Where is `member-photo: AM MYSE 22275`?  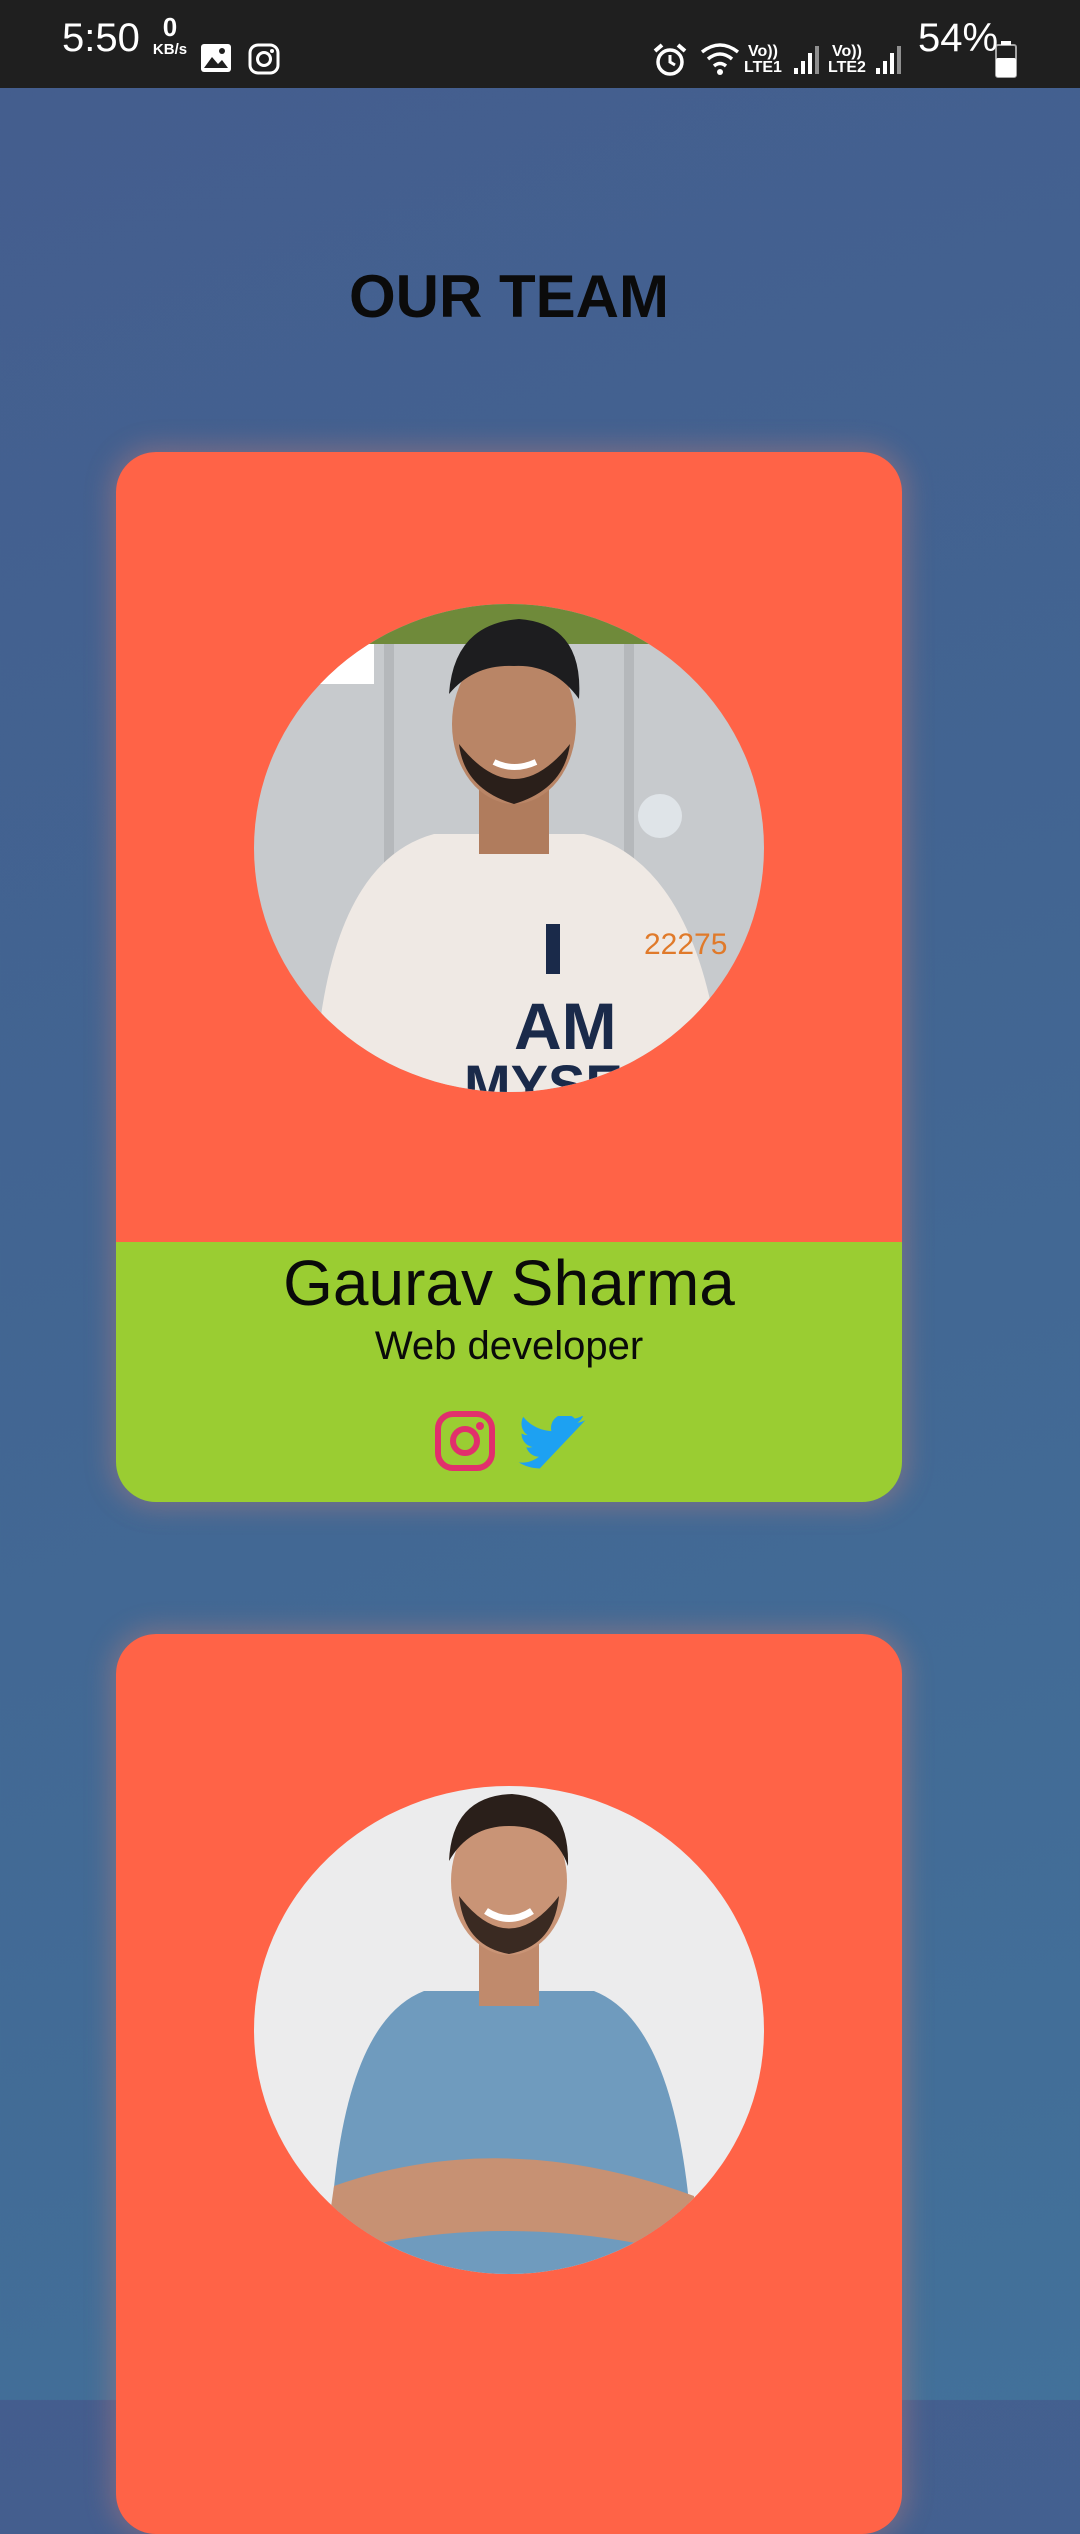
member-photo: AM MYSE 22275 is located at coordinates (509, 848).